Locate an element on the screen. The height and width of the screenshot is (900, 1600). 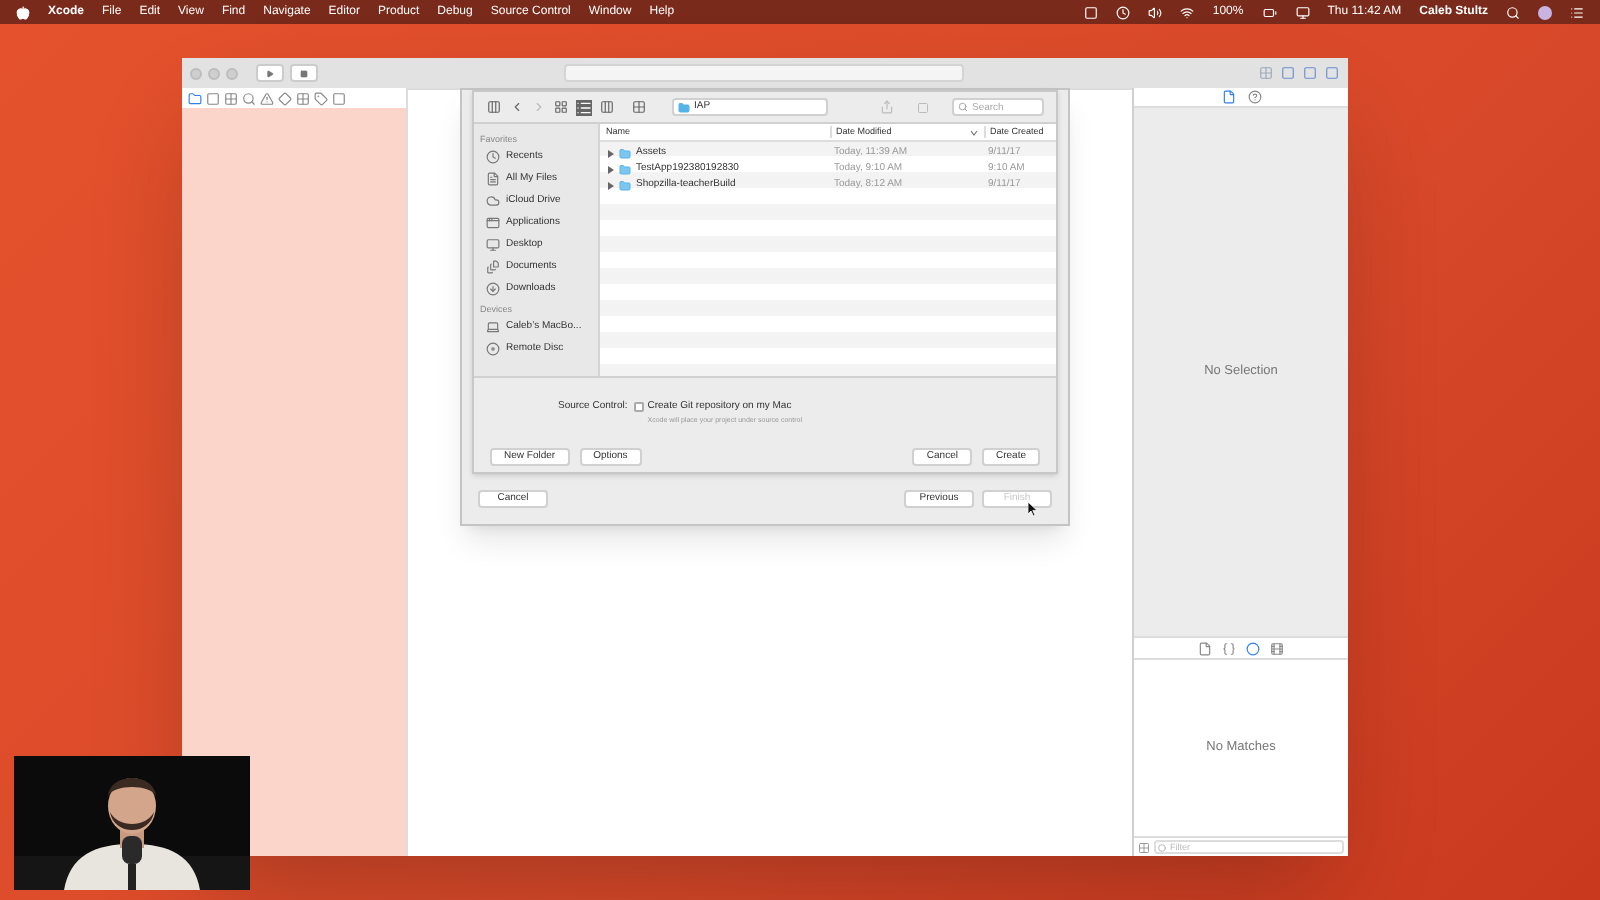
film-icon is located at coordinates (1277, 648).